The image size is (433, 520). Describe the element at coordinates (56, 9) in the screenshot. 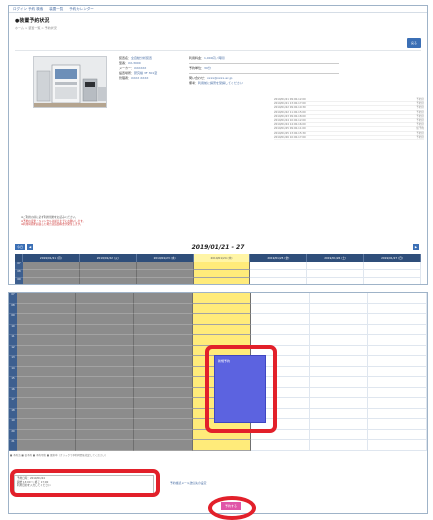

I see `nav-item: 装置一覧` at that location.